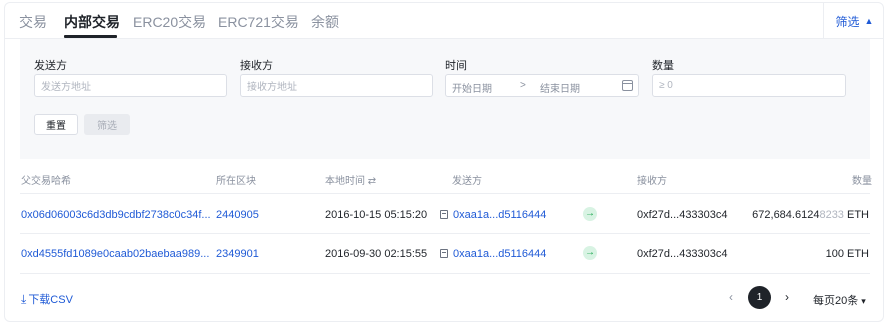  I want to click on chevron-up-icon: ▲, so click(869, 21).